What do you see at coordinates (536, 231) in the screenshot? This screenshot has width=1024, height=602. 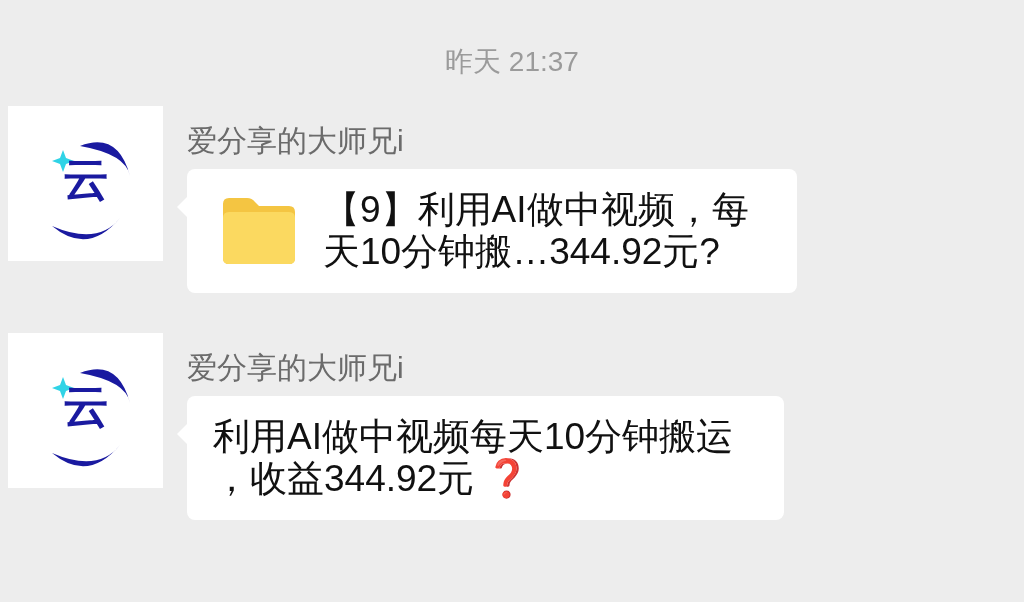 I see `file-name: 【9】利用AI做中视频，每天10分钟搬…344.92元?` at bounding box center [536, 231].